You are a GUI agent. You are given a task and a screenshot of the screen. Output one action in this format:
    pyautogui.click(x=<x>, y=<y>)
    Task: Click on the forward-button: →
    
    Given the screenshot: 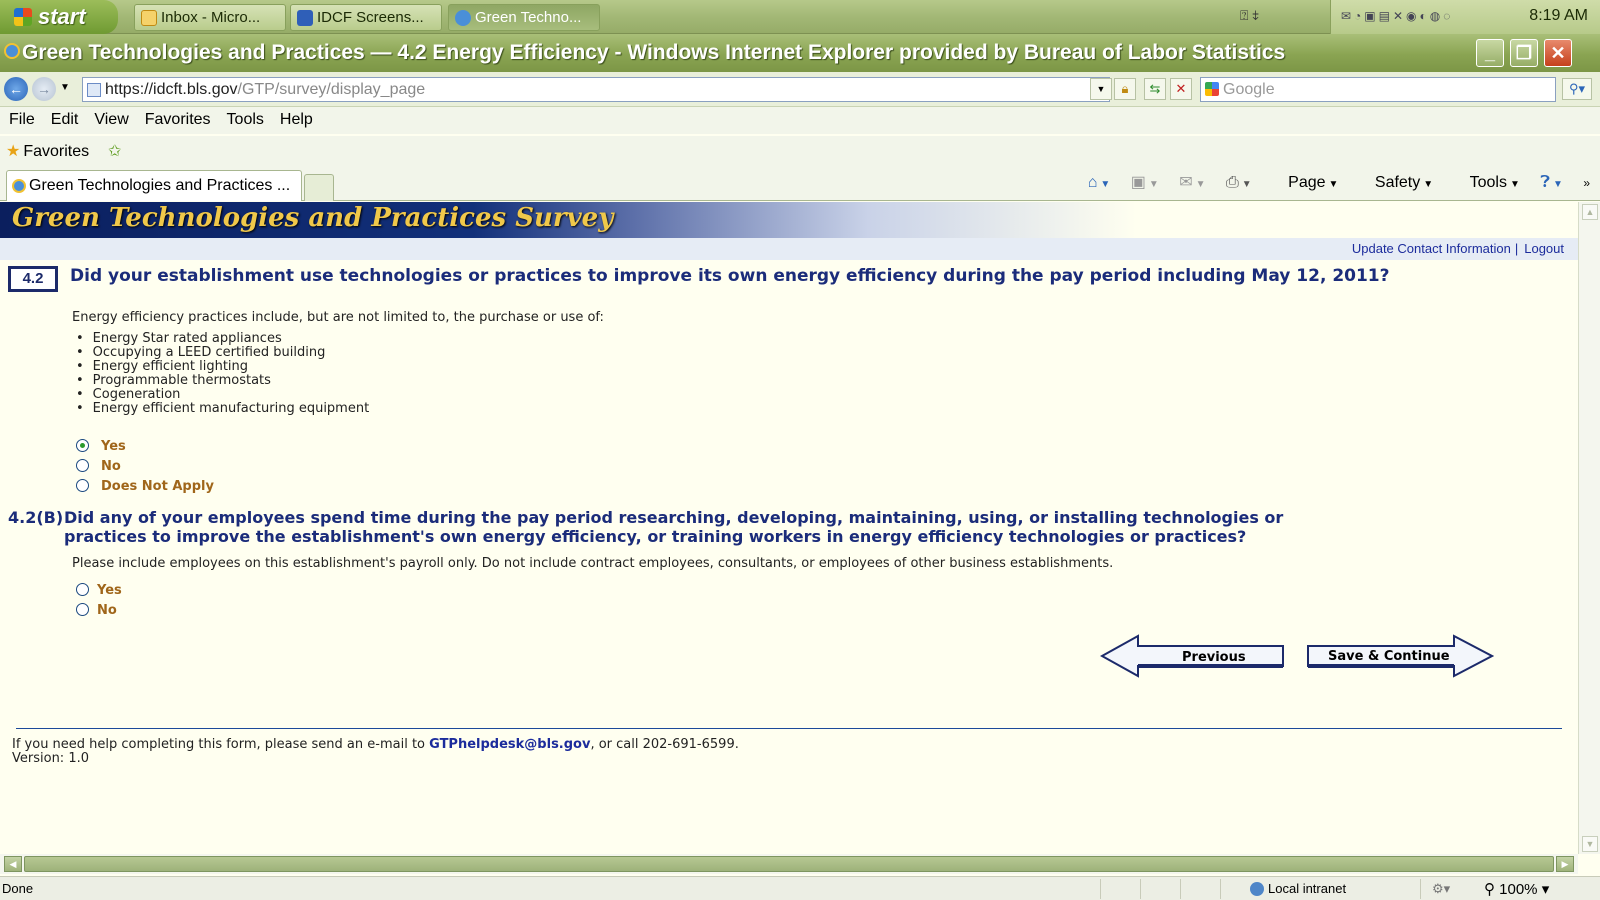 What is the action you would take?
    pyautogui.click(x=44, y=89)
    